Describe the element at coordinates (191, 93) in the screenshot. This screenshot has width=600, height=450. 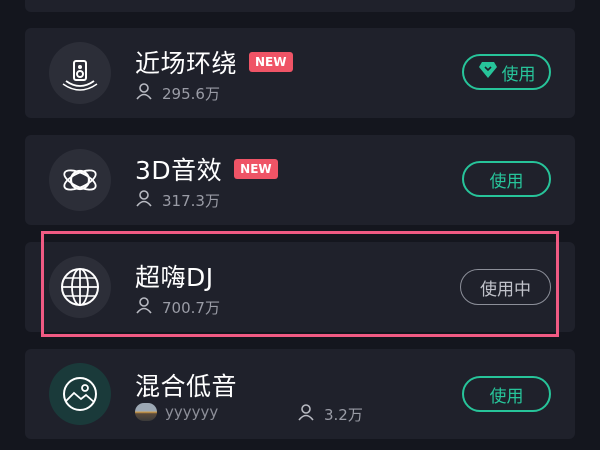
I see `usage-count: 295.6万` at that location.